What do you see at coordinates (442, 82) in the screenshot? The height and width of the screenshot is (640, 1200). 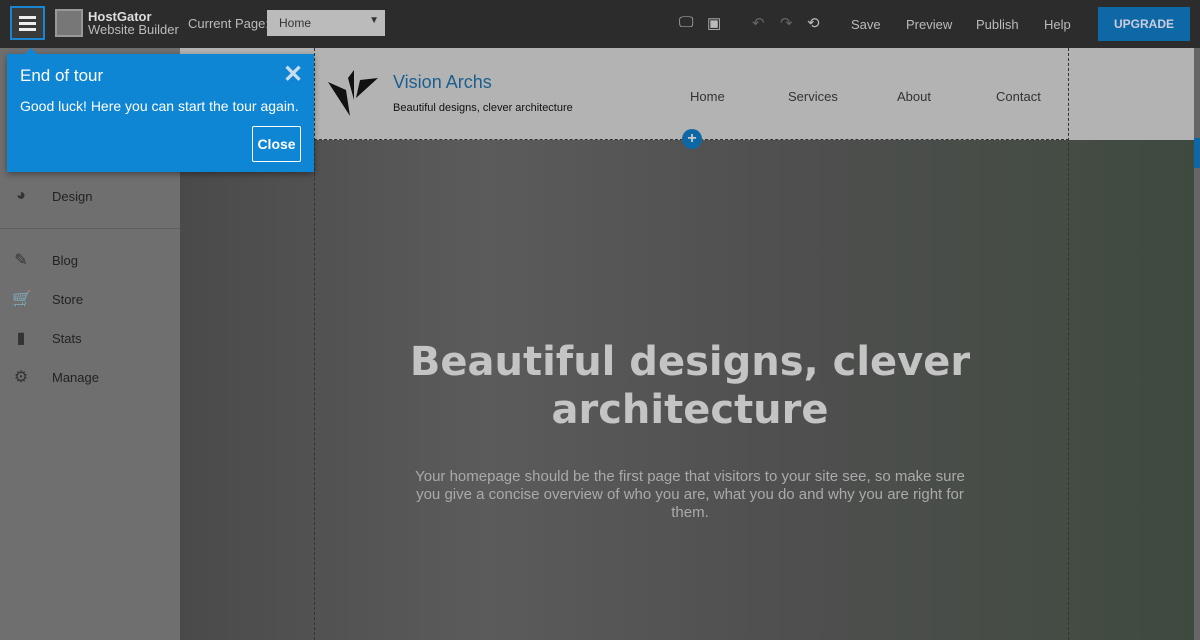 I see `site-title: Vision Archs` at bounding box center [442, 82].